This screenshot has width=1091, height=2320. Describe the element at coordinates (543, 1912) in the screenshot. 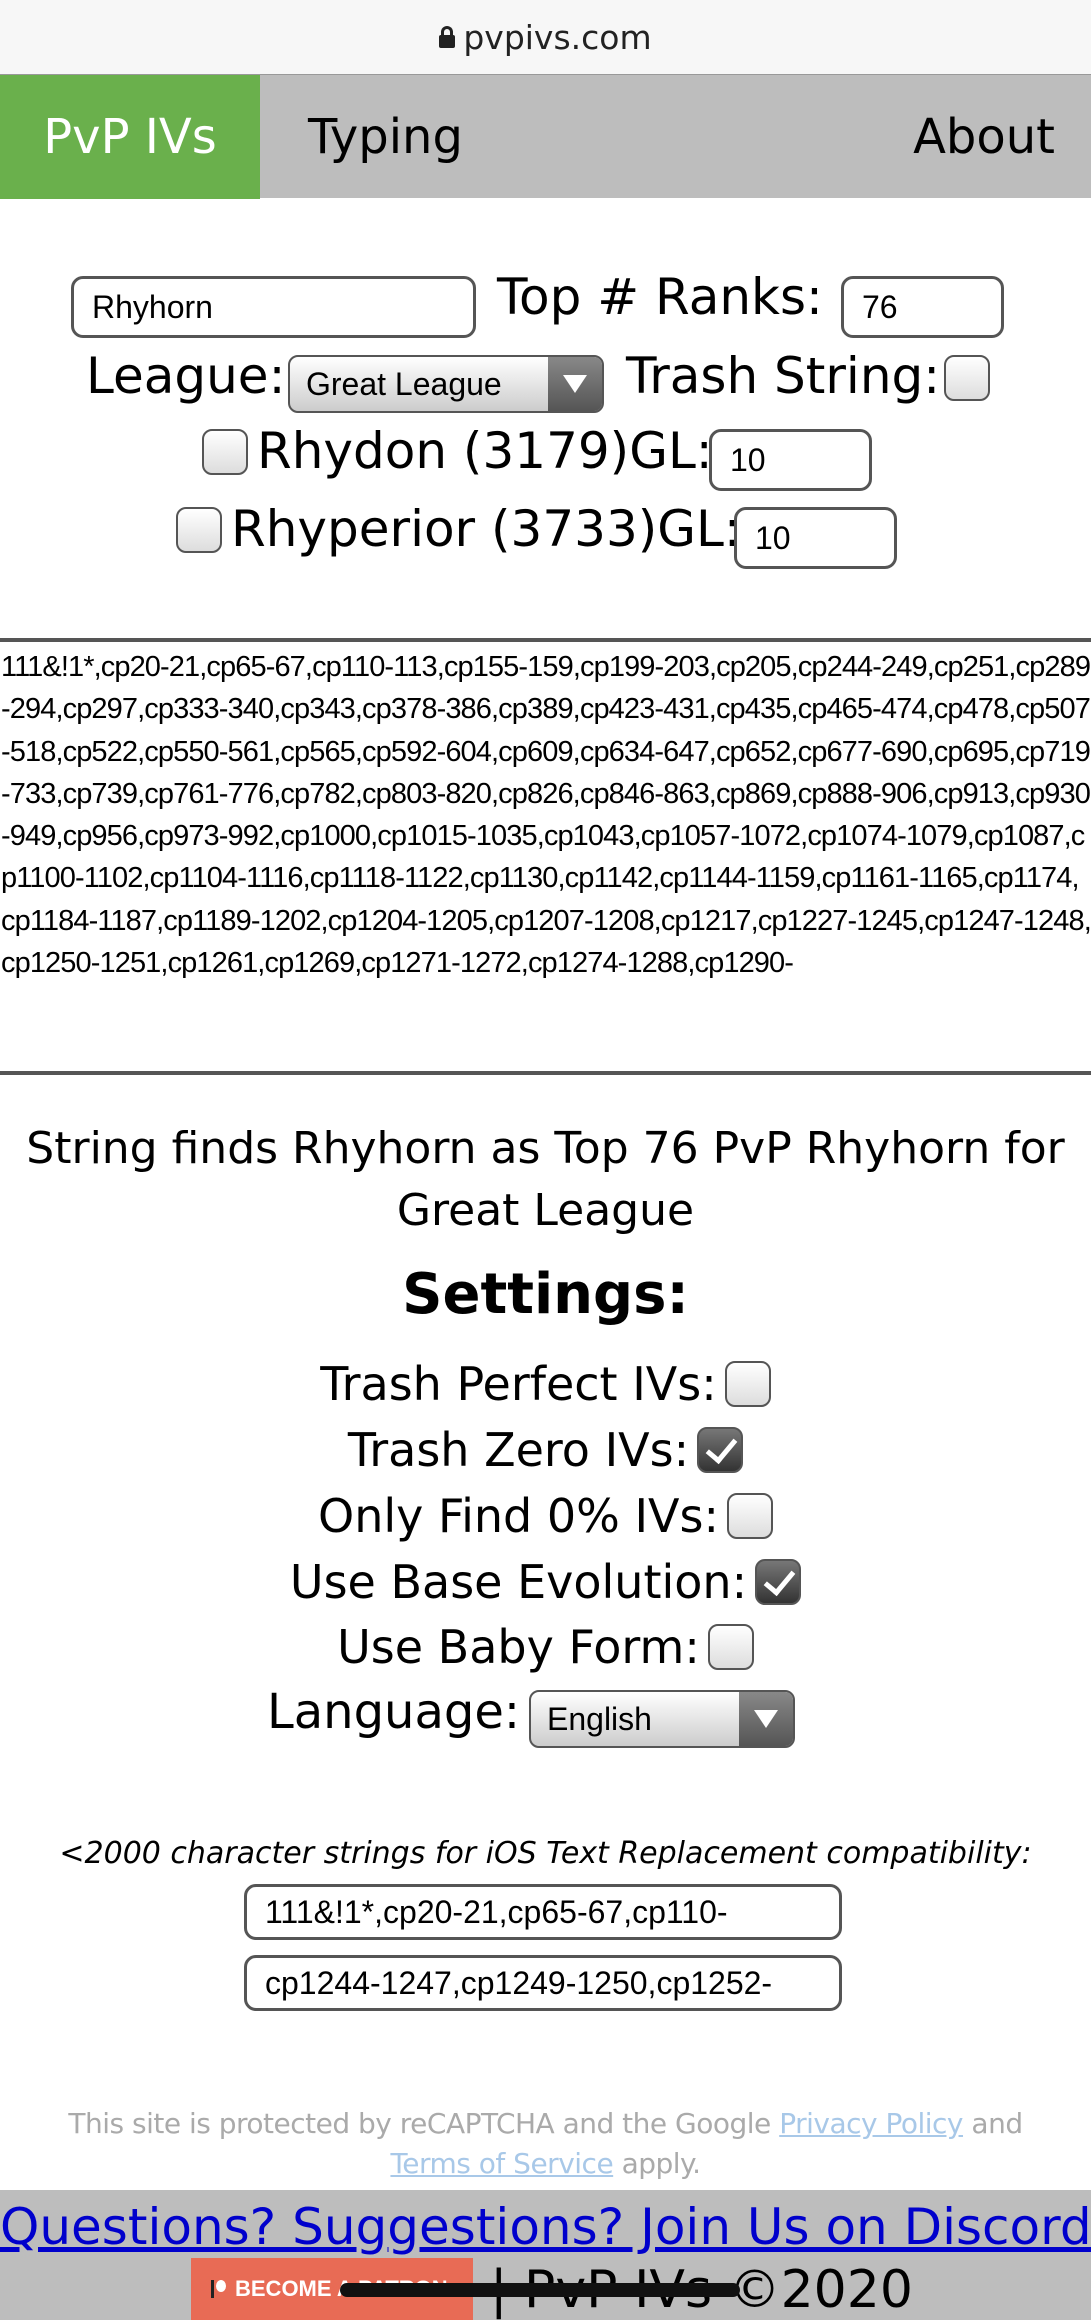

I see `ios-string-1: 111&!1*,cp20-21,cp65-67,cp110-` at that location.